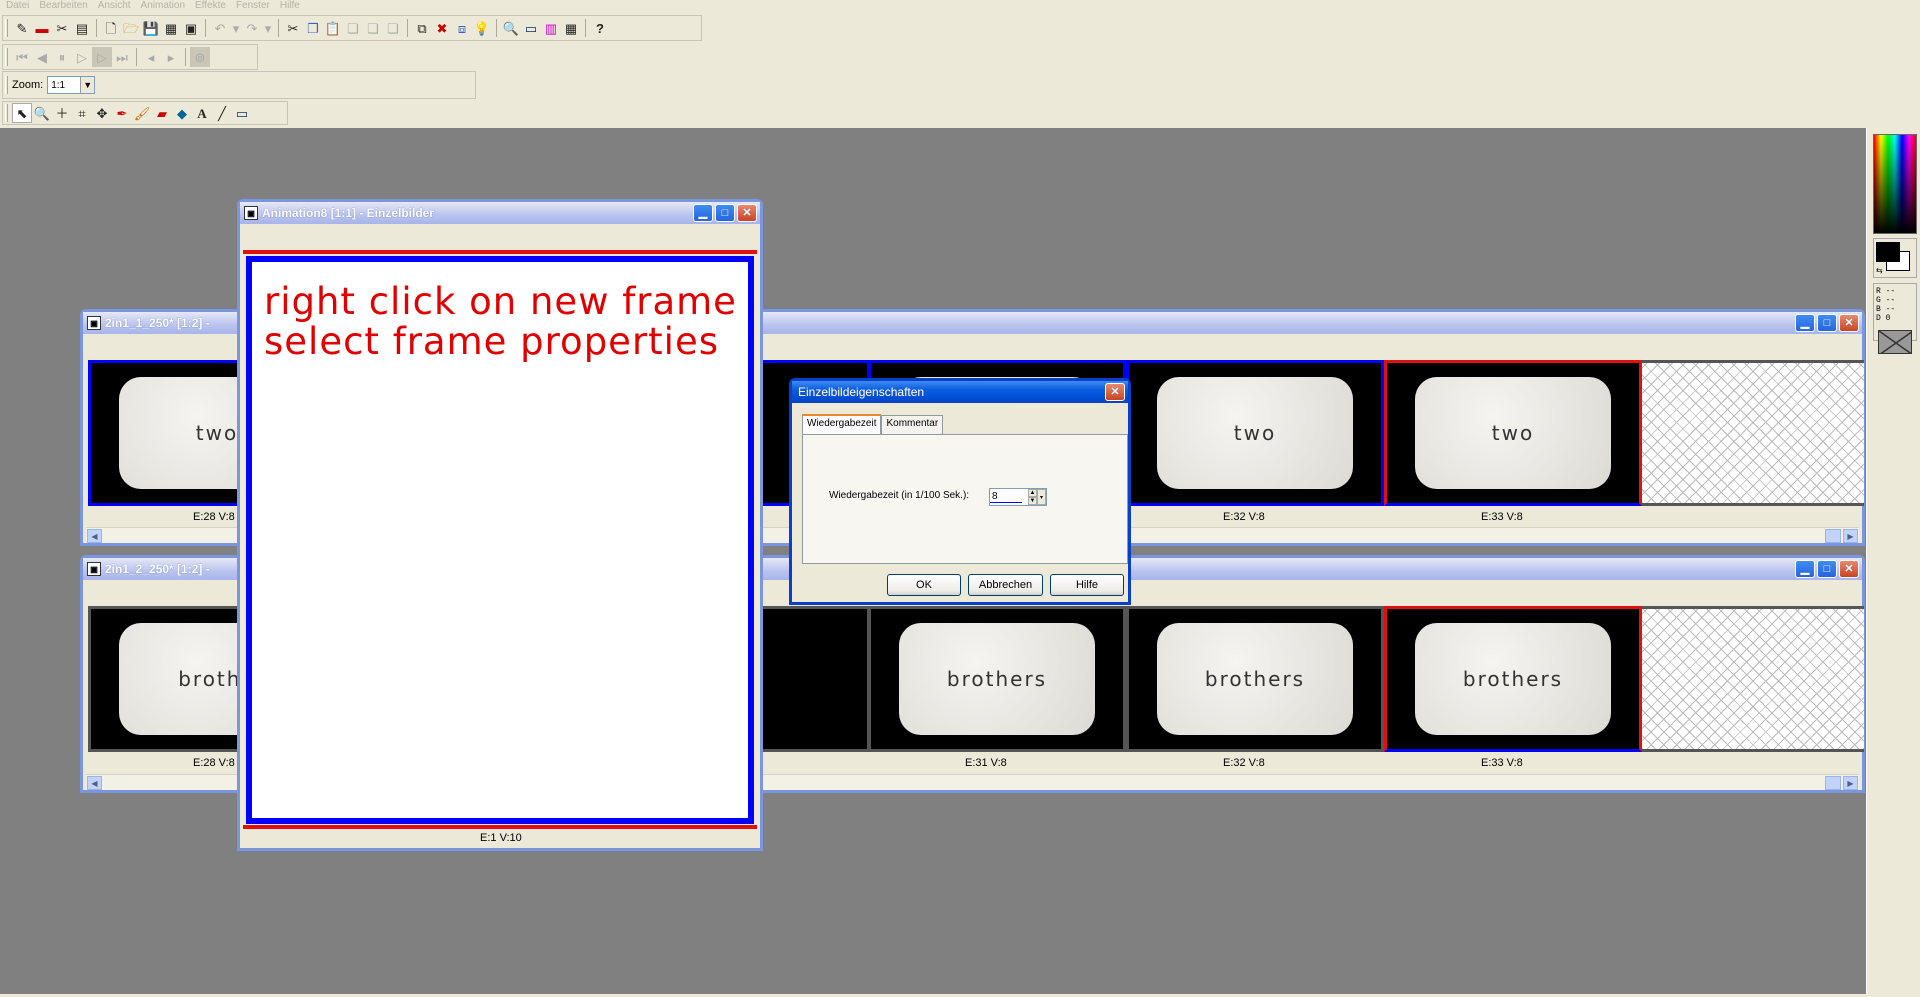 The height and width of the screenshot is (997, 1920). Describe the element at coordinates (482, 28) in the screenshot. I see `lightbulb-icon: 💡` at that location.